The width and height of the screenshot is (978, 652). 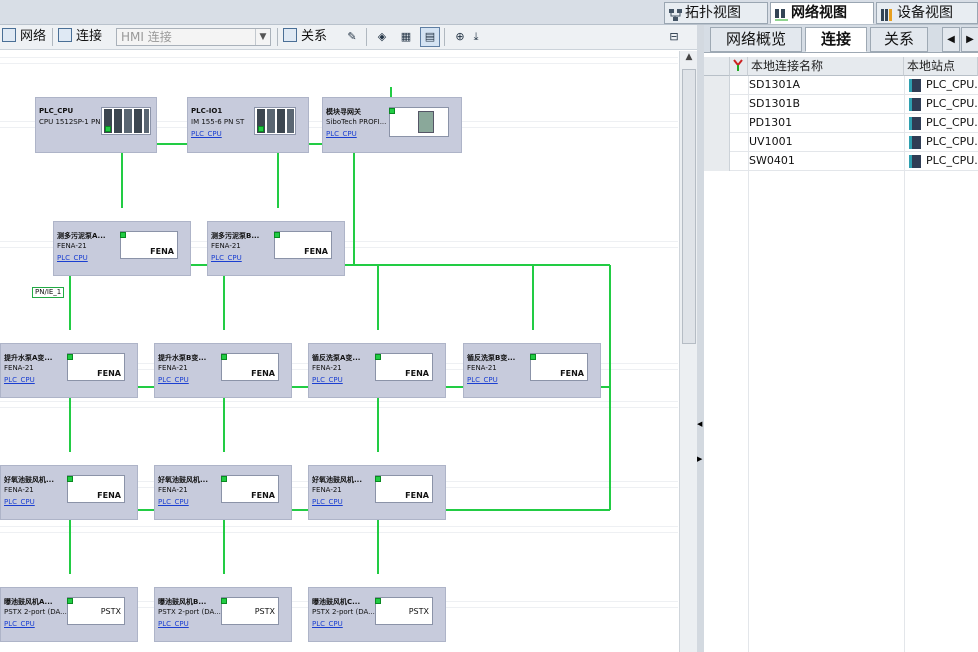 I want to click on tabs-scroll-right-icon: ▶, so click(x=969, y=39).